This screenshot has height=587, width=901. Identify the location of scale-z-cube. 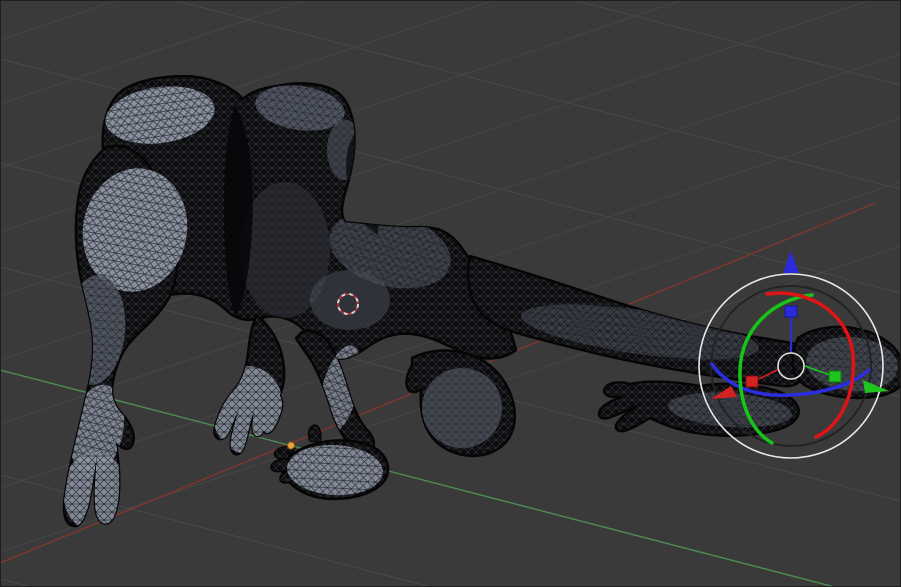
(791, 311).